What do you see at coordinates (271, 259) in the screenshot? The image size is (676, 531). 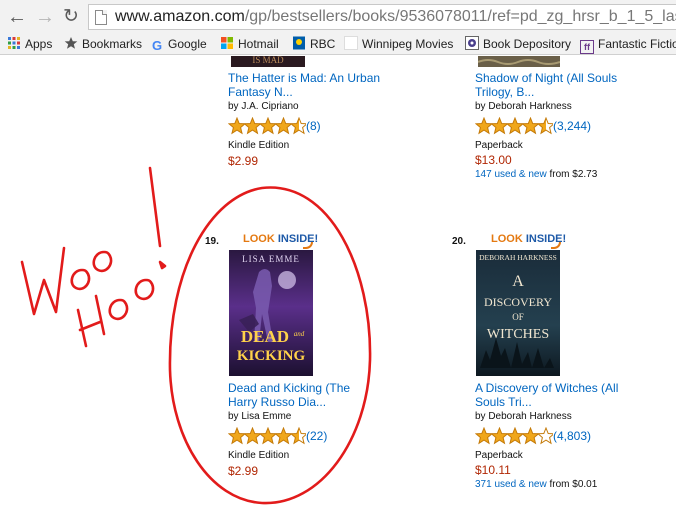 I see `cover-author-text: LISA EMME` at bounding box center [271, 259].